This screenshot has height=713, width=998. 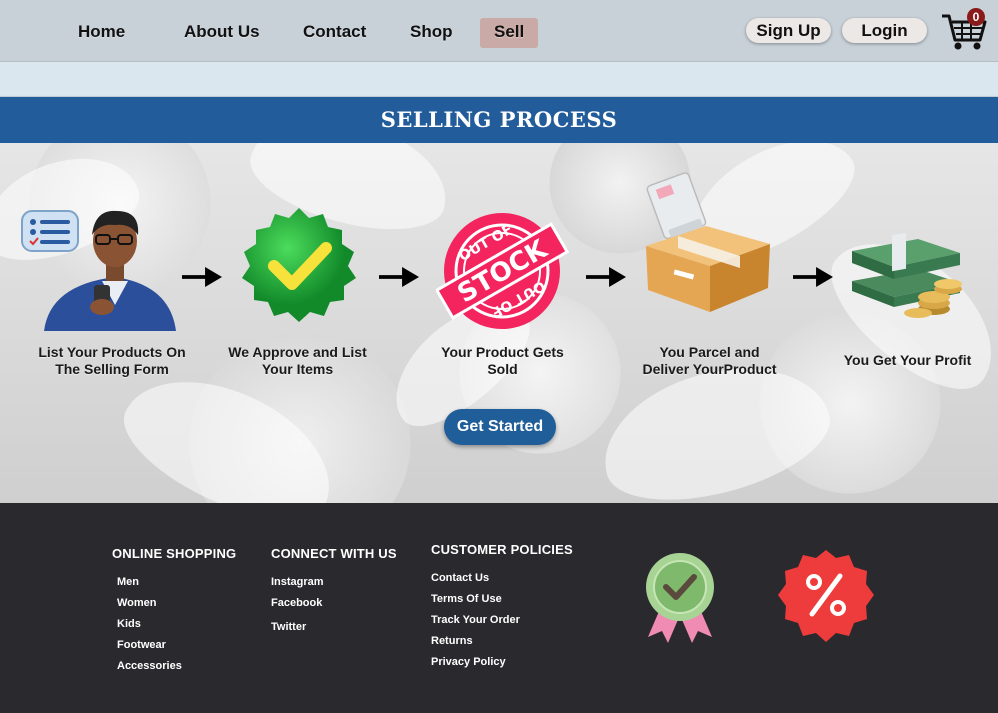 What do you see at coordinates (499, 120) in the screenshot?
I see `selling-process-banner: SELLING PROCESS` at bounding box center [499, 120].